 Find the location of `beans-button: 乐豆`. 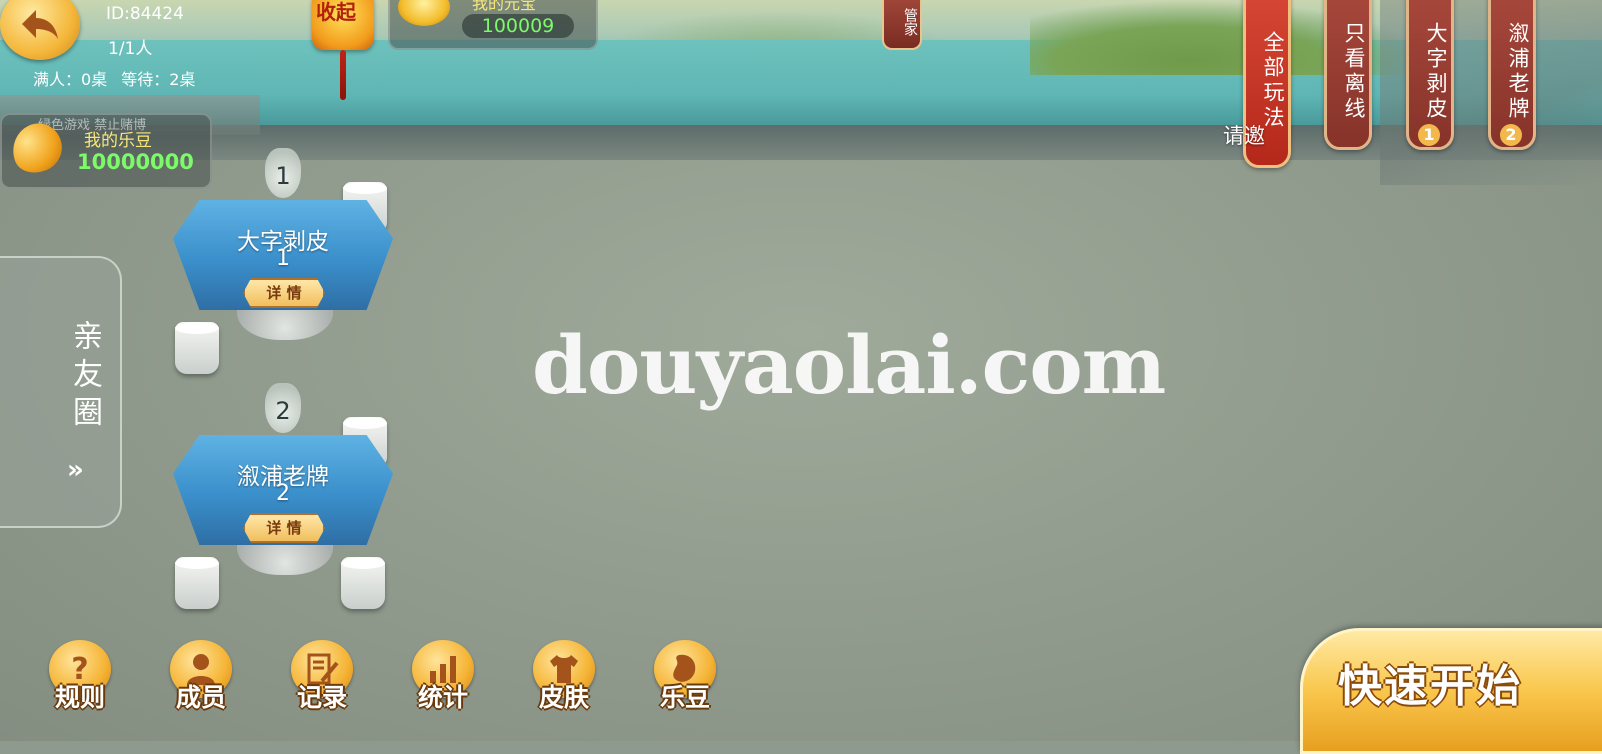

beans-button: 乐豆 is located at coordinates (685, 680).